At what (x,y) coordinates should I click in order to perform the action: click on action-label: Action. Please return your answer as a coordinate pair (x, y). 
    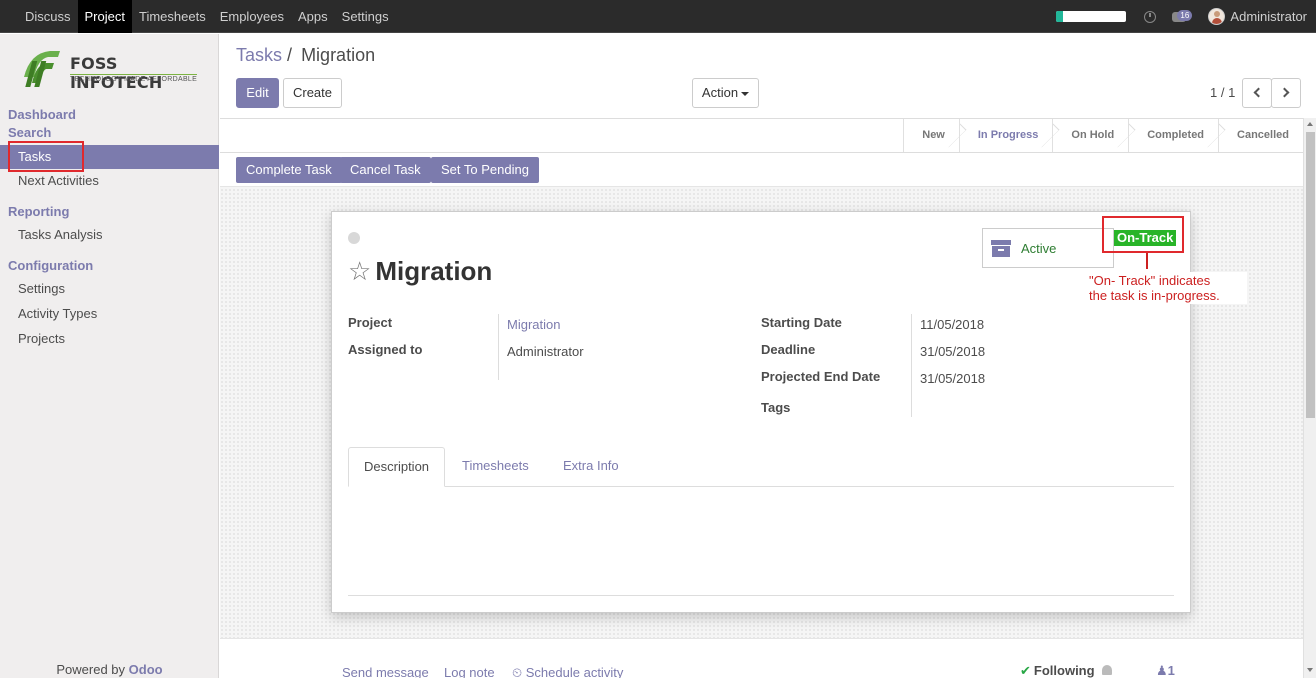
    Looking at the image, I should click on (720, 92).